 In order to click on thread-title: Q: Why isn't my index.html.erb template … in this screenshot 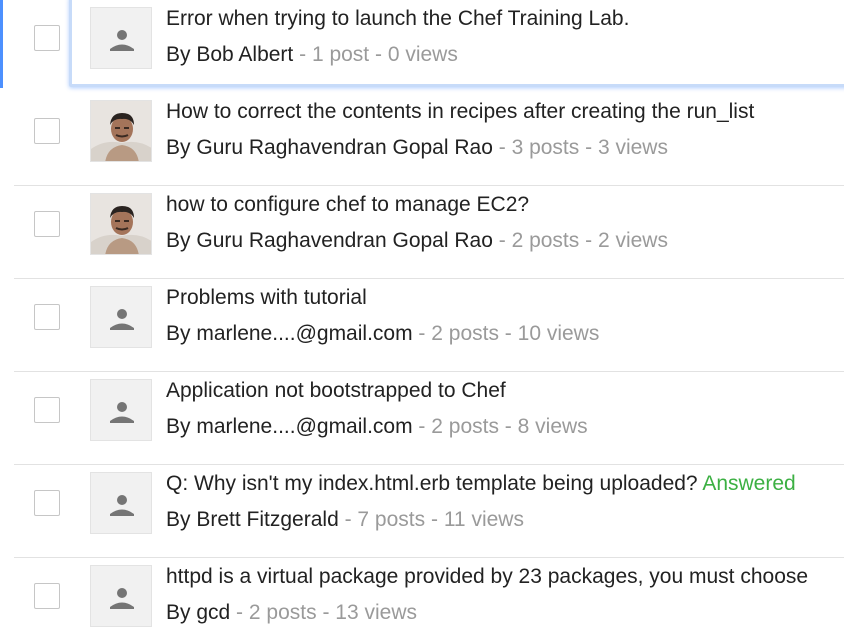, I will do `click(504, 484)`.